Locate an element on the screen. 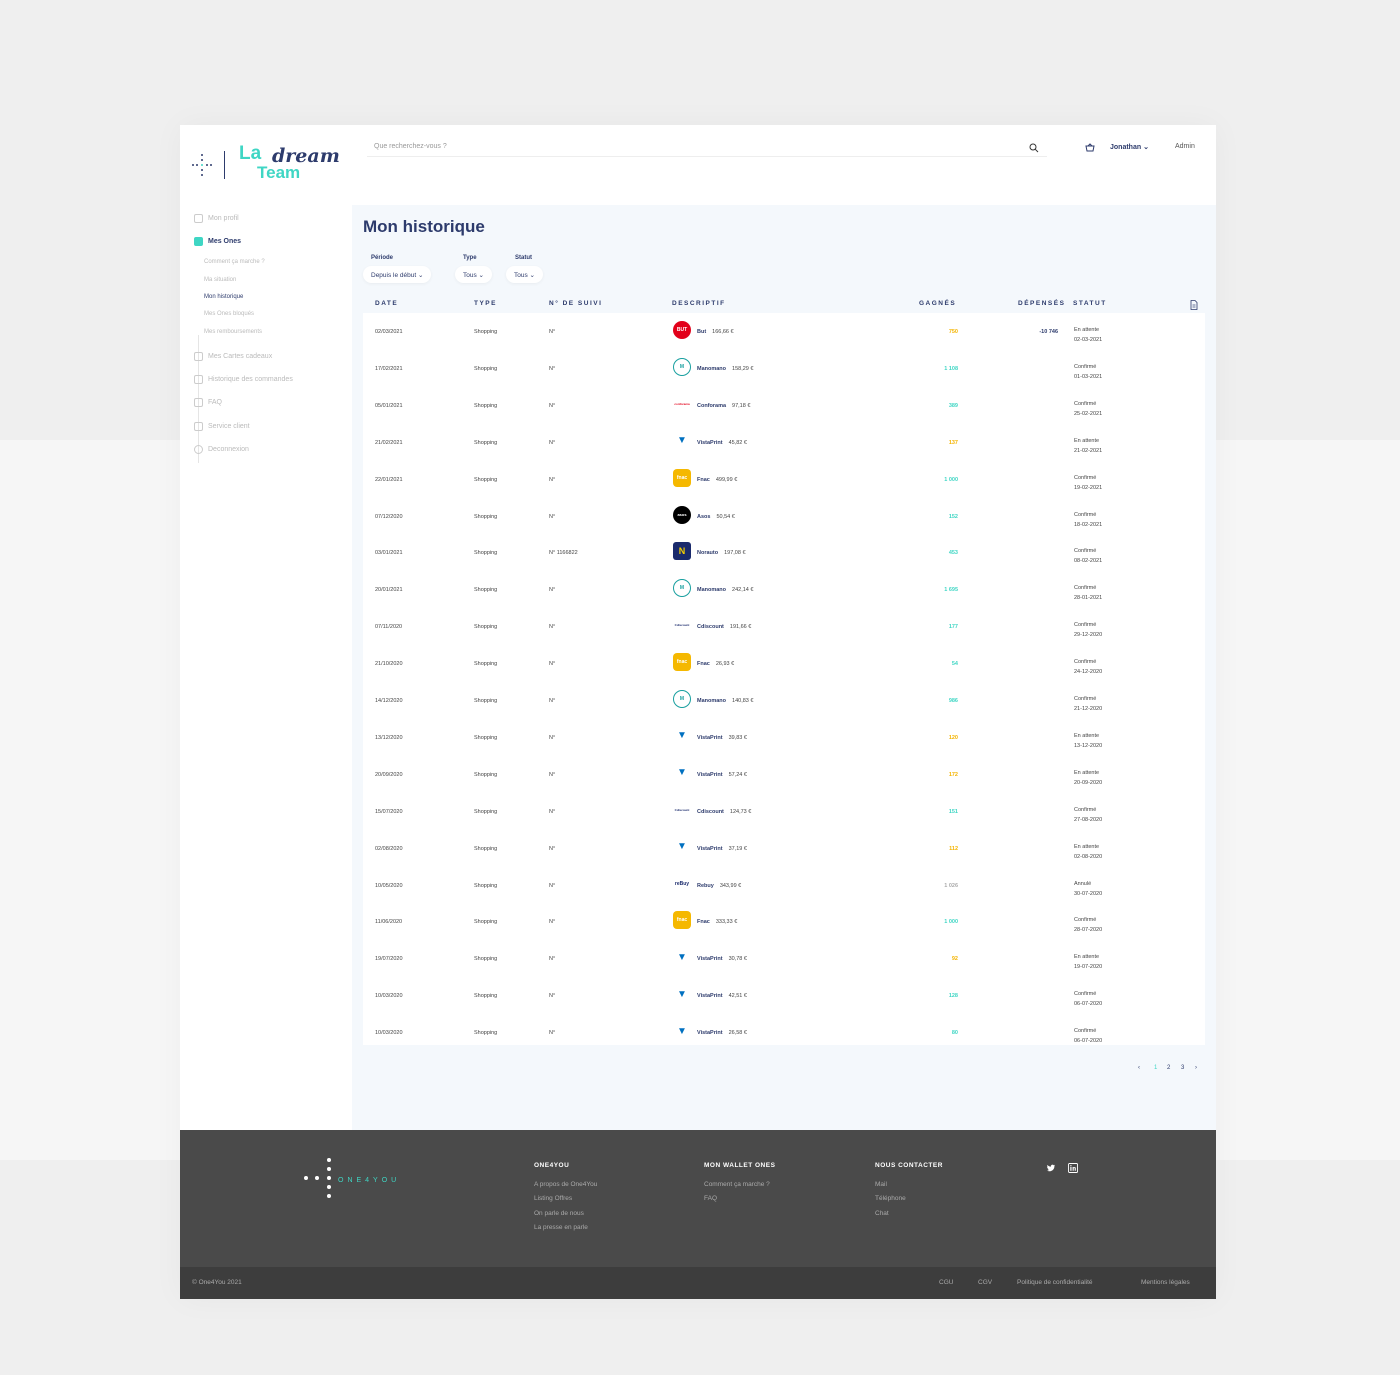  sidebar-item-mes-ones: Mes Ones is located at coordinates (217, 241).